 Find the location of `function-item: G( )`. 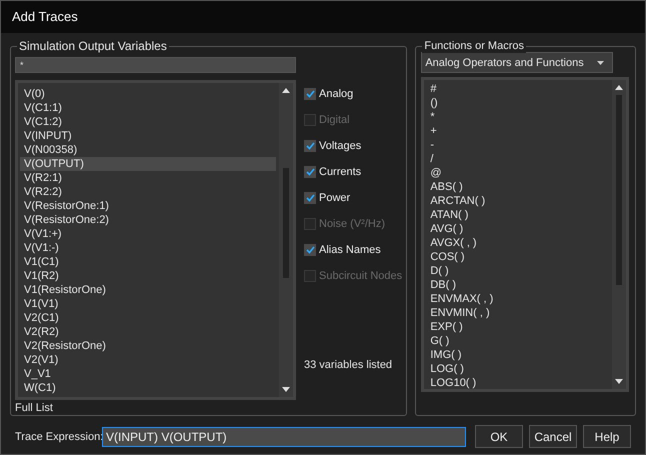

function-item: G( ) is located at coordinates (440, 341).